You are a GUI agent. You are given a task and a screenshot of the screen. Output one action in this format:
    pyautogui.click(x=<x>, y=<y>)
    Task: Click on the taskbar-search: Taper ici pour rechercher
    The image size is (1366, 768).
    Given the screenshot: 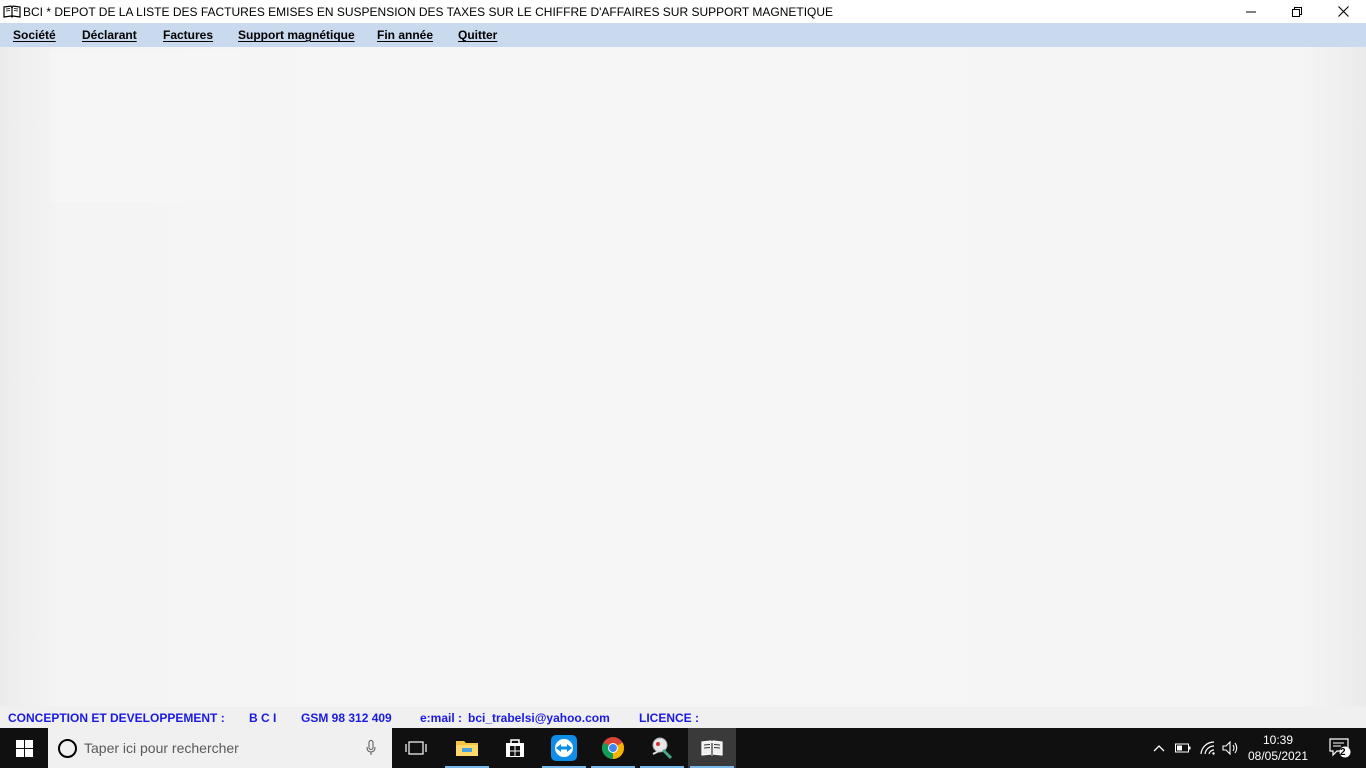 What is the action you would take?
    pyautogui.click(x=220, y=748)
    